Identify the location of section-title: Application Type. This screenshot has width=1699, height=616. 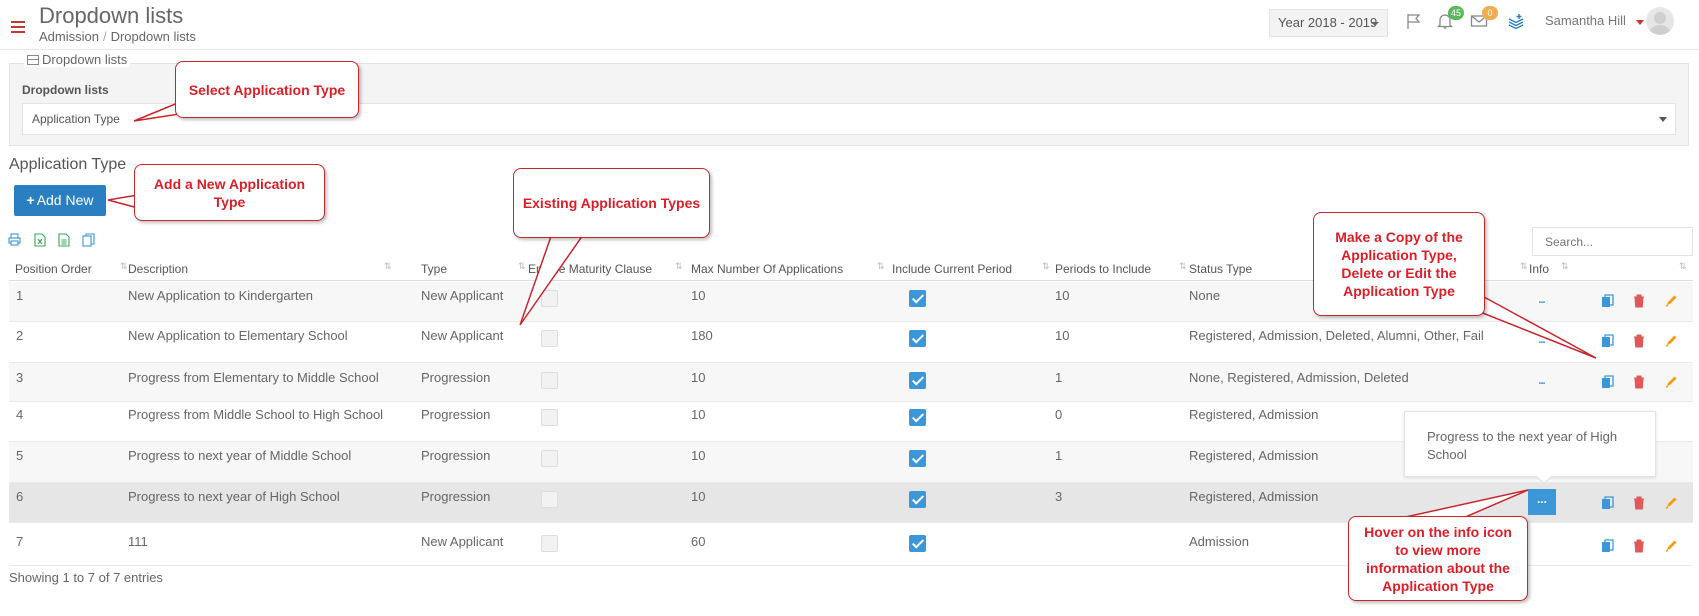
(68, 164).